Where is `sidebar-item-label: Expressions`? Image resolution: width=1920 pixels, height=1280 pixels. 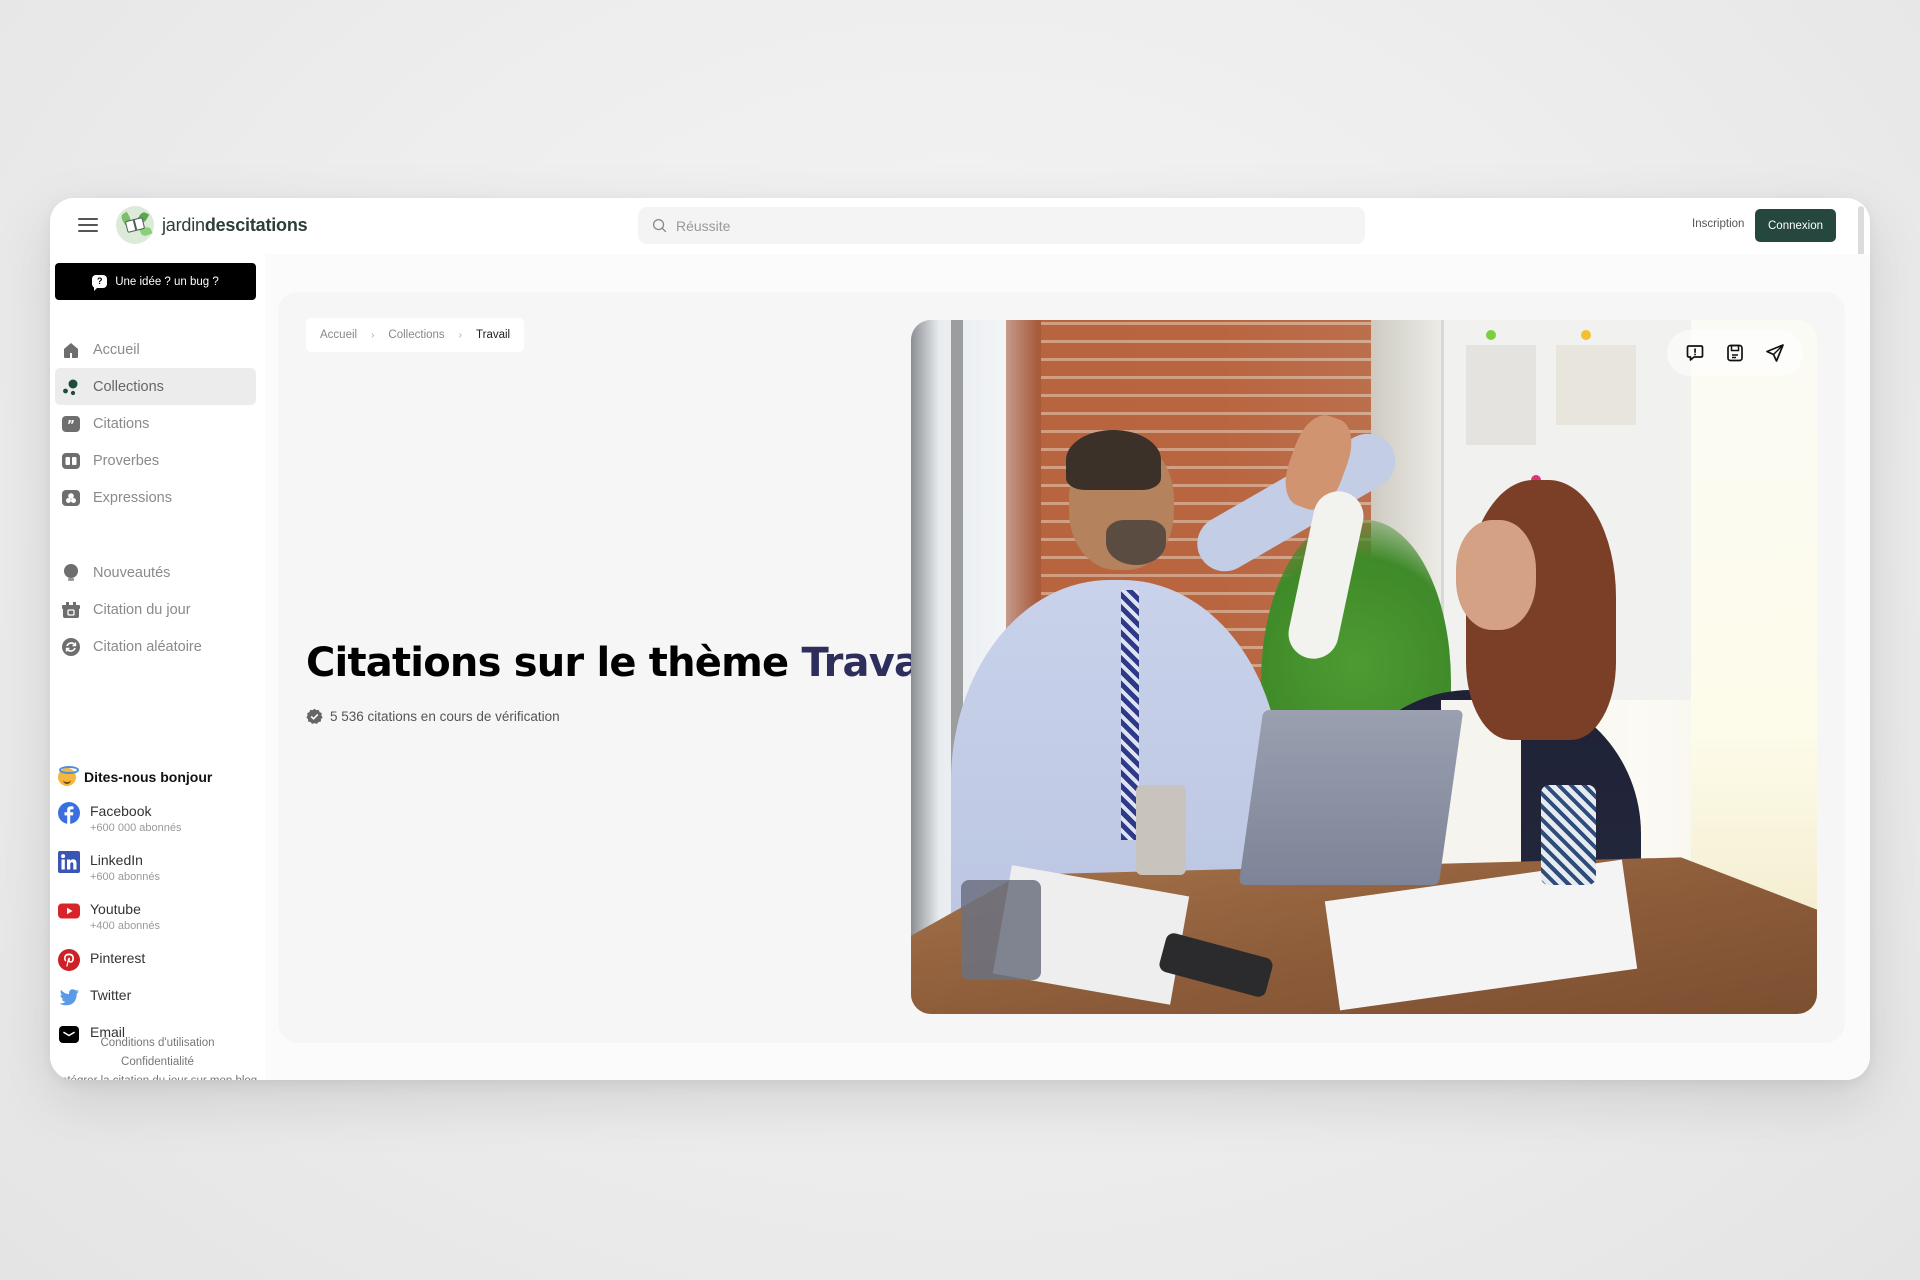 sidebar-item-label: Expressions is located at coordinates (132, 497).